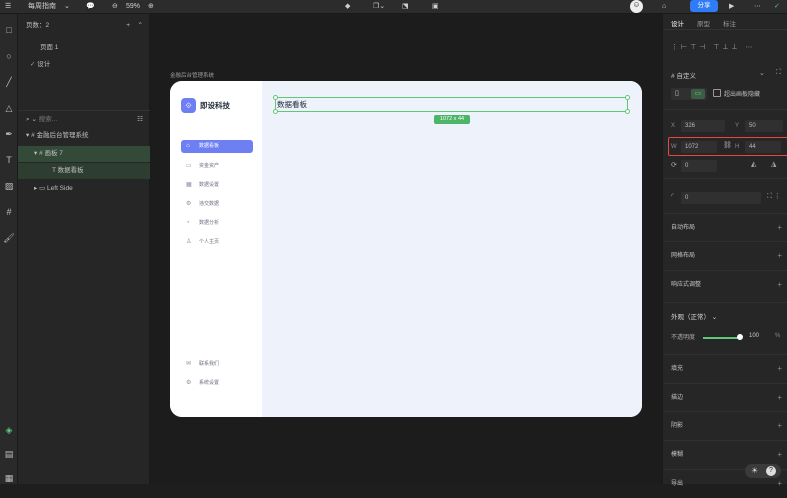 The image size is (787, 498). What do you see at coordinates (451, 104) in the screenshot?
I see `selection-box: 数据看板` at bounding box center [451, 104].